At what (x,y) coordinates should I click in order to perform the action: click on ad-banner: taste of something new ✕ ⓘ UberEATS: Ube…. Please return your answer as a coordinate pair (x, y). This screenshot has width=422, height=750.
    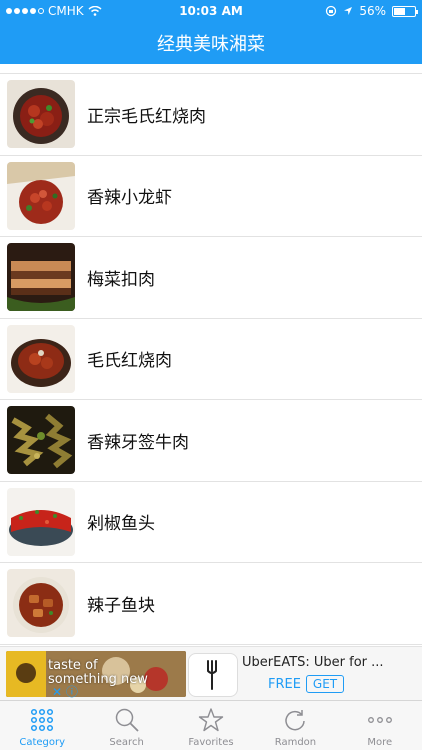
    Looking at the image, I should click on (211, 673).